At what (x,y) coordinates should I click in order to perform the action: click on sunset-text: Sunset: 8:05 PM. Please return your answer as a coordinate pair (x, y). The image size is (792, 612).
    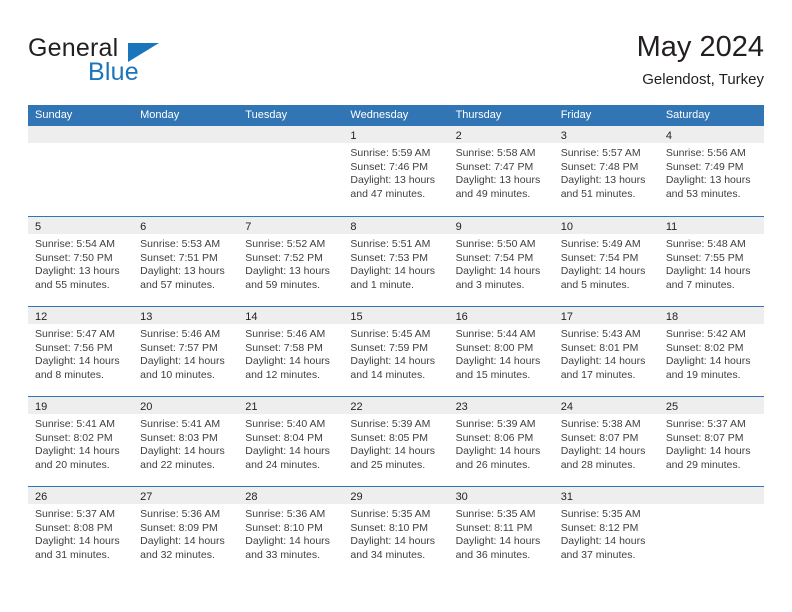
    Looking at the image, I should click on (389, 437).